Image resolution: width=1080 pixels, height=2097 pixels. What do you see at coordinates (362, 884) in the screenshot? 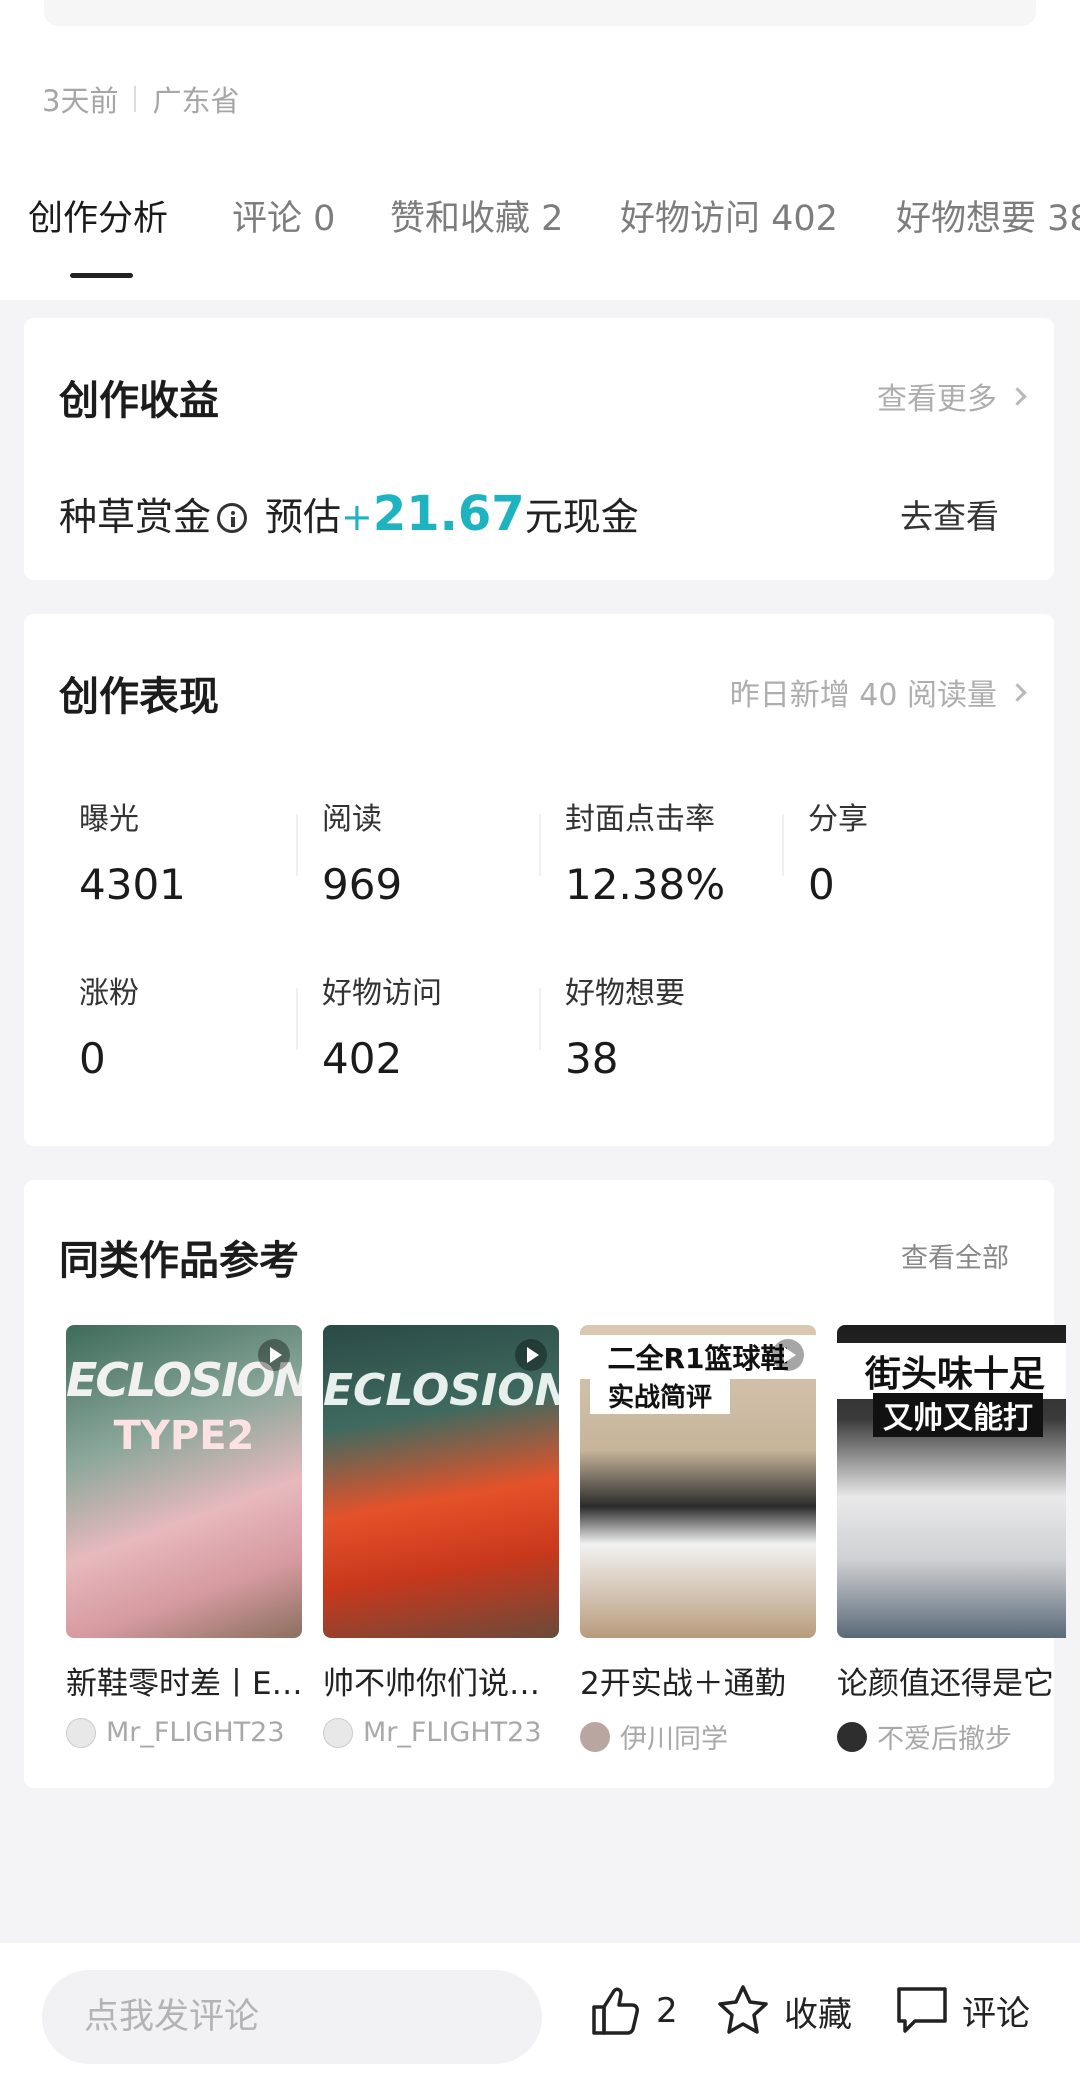
I see `stat-value: 969` at bounding box center [362, 884].